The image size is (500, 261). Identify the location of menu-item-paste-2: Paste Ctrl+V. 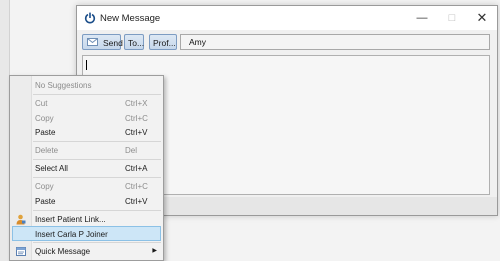
(86, 201).